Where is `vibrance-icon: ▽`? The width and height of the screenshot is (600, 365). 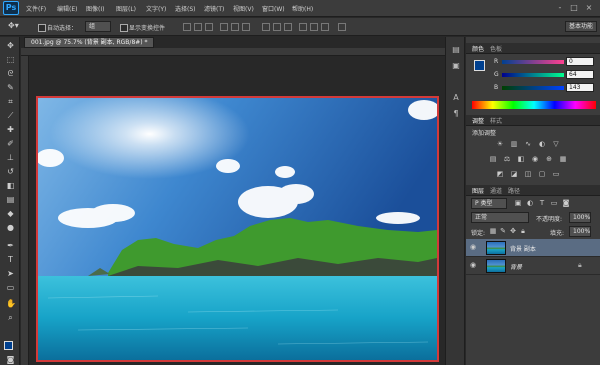
vibrance-icon: ▽ is located at coordinates (556, 144).